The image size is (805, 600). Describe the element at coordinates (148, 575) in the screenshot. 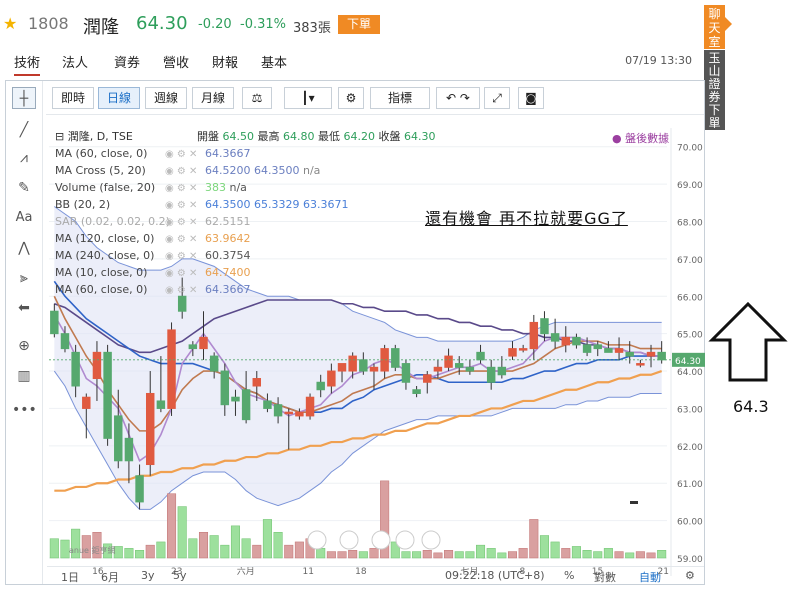

I see `range-3y: 3y` at that location.